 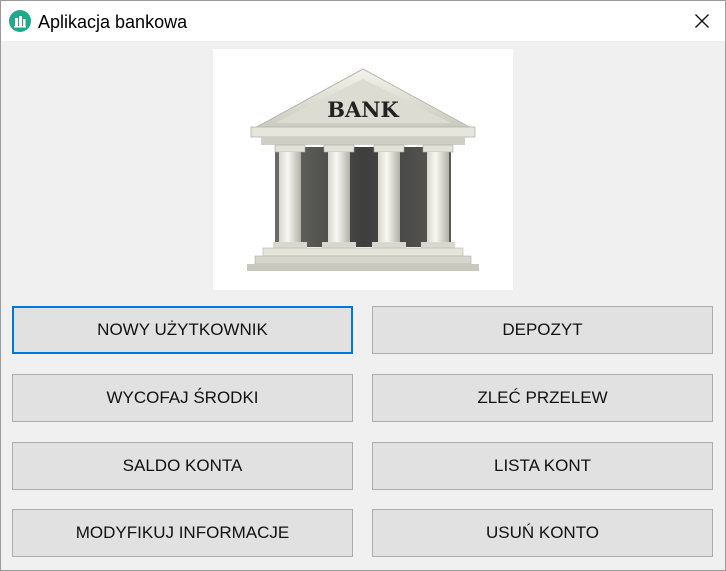 I want to click on close-button, so click(x=702, y=21).